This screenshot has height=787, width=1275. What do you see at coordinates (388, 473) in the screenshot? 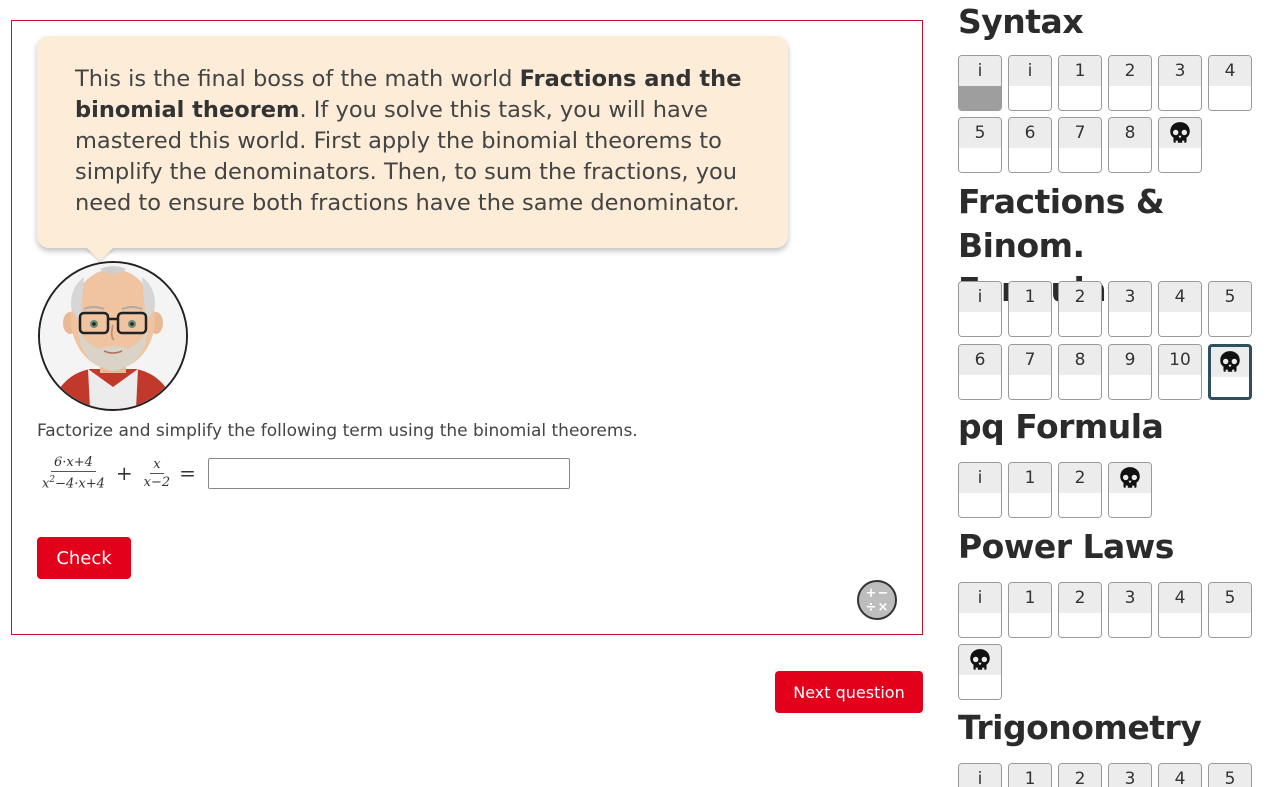
I see `answer-input` at bounding box center [388, 473].